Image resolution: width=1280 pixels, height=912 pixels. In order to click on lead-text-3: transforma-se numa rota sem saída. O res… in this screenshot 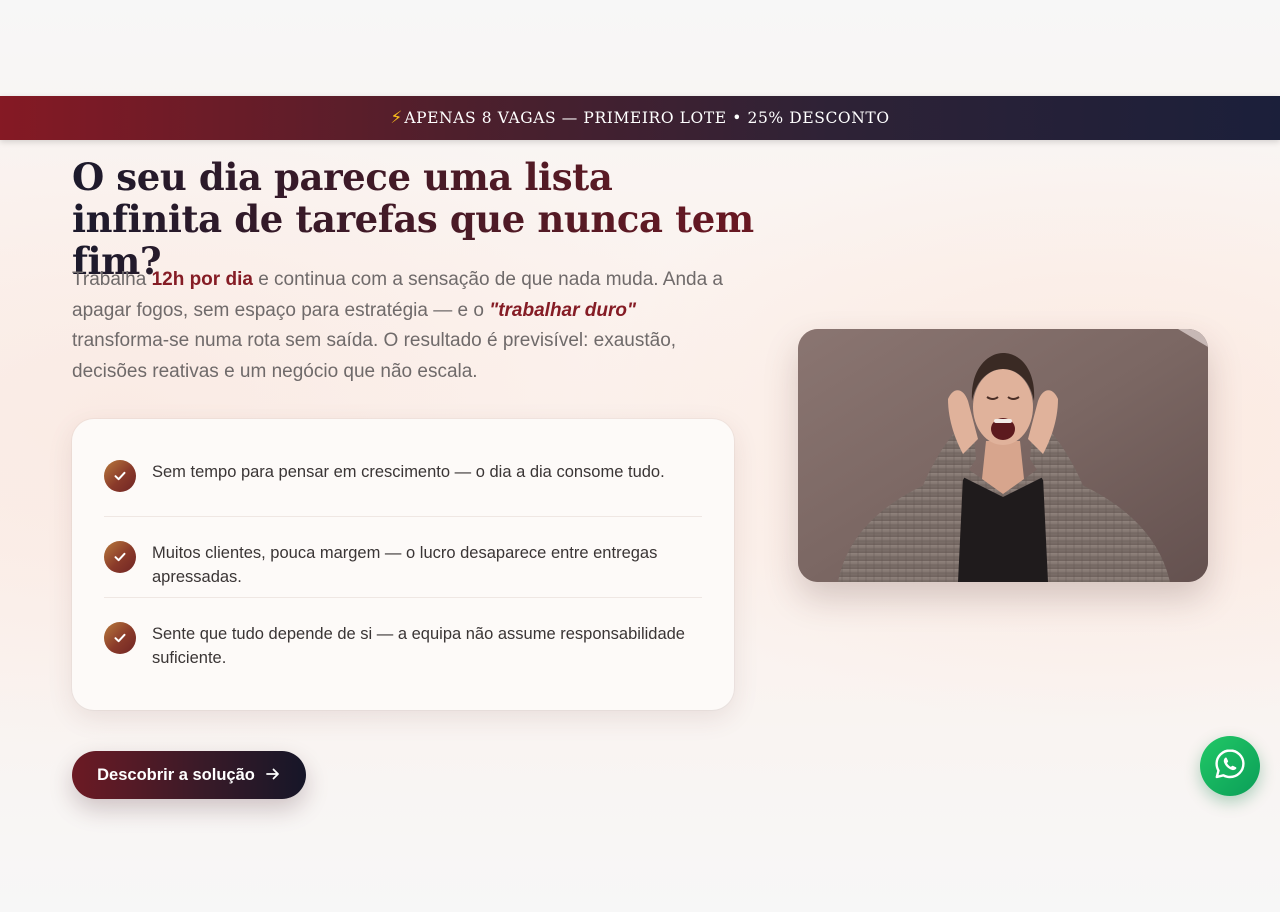, I will do `click(374, 356)`.